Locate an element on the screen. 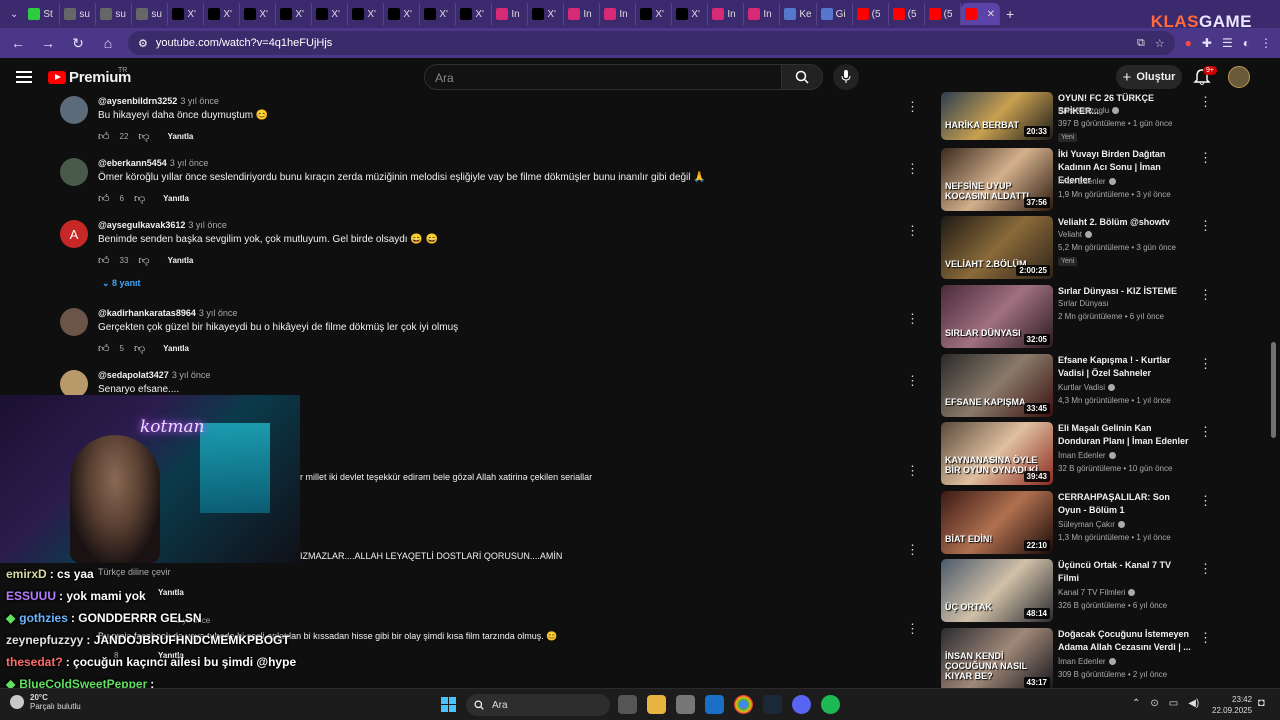 This screenshot has width=1280, height=720. video-title: CERRAHPAŞALILAR: Son Oyun - Bölüm 1 is located at coordinates (1126, 504).